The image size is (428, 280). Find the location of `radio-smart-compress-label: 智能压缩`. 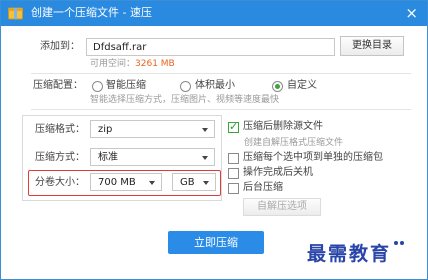

radio-smart-compress-label: 智能压缩 is located at coordinates (126, 86).